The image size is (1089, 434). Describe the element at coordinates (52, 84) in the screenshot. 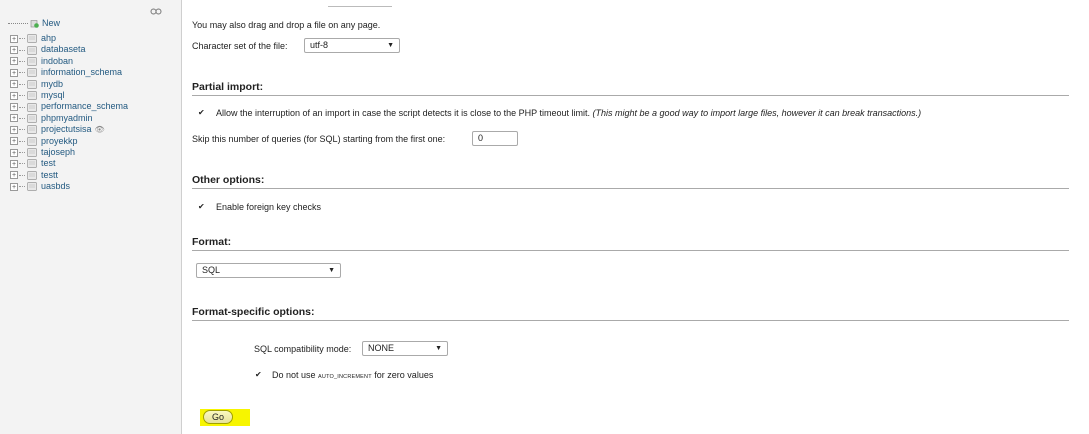

I see `database-name: mydb` at that location.